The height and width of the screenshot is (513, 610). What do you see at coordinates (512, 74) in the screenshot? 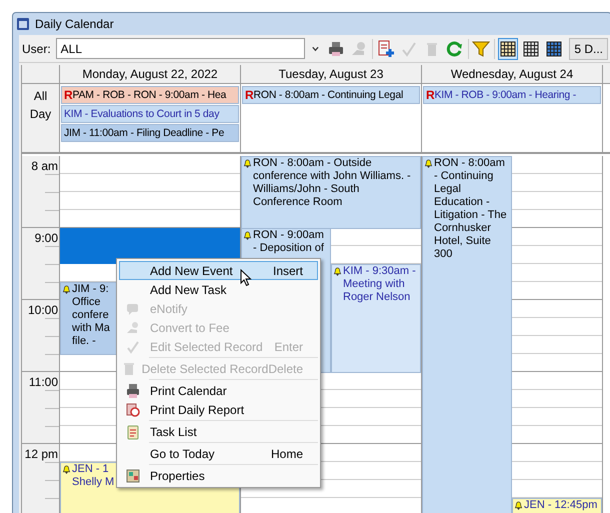
I see `day-header: Wednesday, August 24` at bounding box center [512, 74].